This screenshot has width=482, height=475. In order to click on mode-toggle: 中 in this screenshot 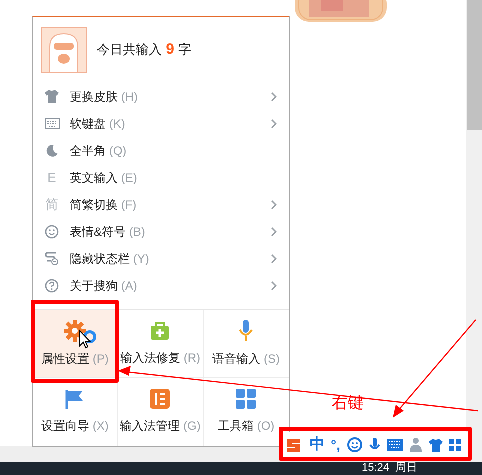, I will do `click(317, 445)`.